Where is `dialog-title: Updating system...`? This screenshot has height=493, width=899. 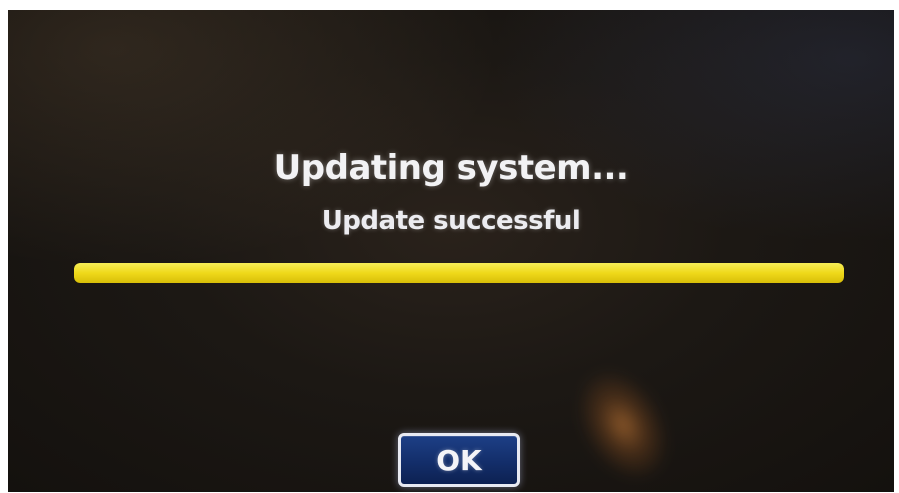
dialog-title: Updating system... is located at coordinates (451, 168).